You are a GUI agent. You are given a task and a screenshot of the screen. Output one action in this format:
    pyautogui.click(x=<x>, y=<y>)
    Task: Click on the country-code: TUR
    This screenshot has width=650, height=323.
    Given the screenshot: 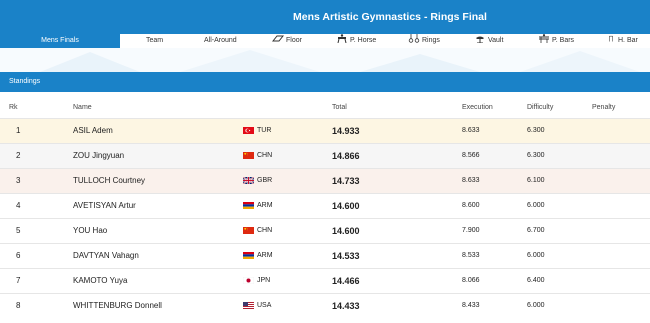 What is the action you would take?
    pyautogui.click(x=264, y=130)
    